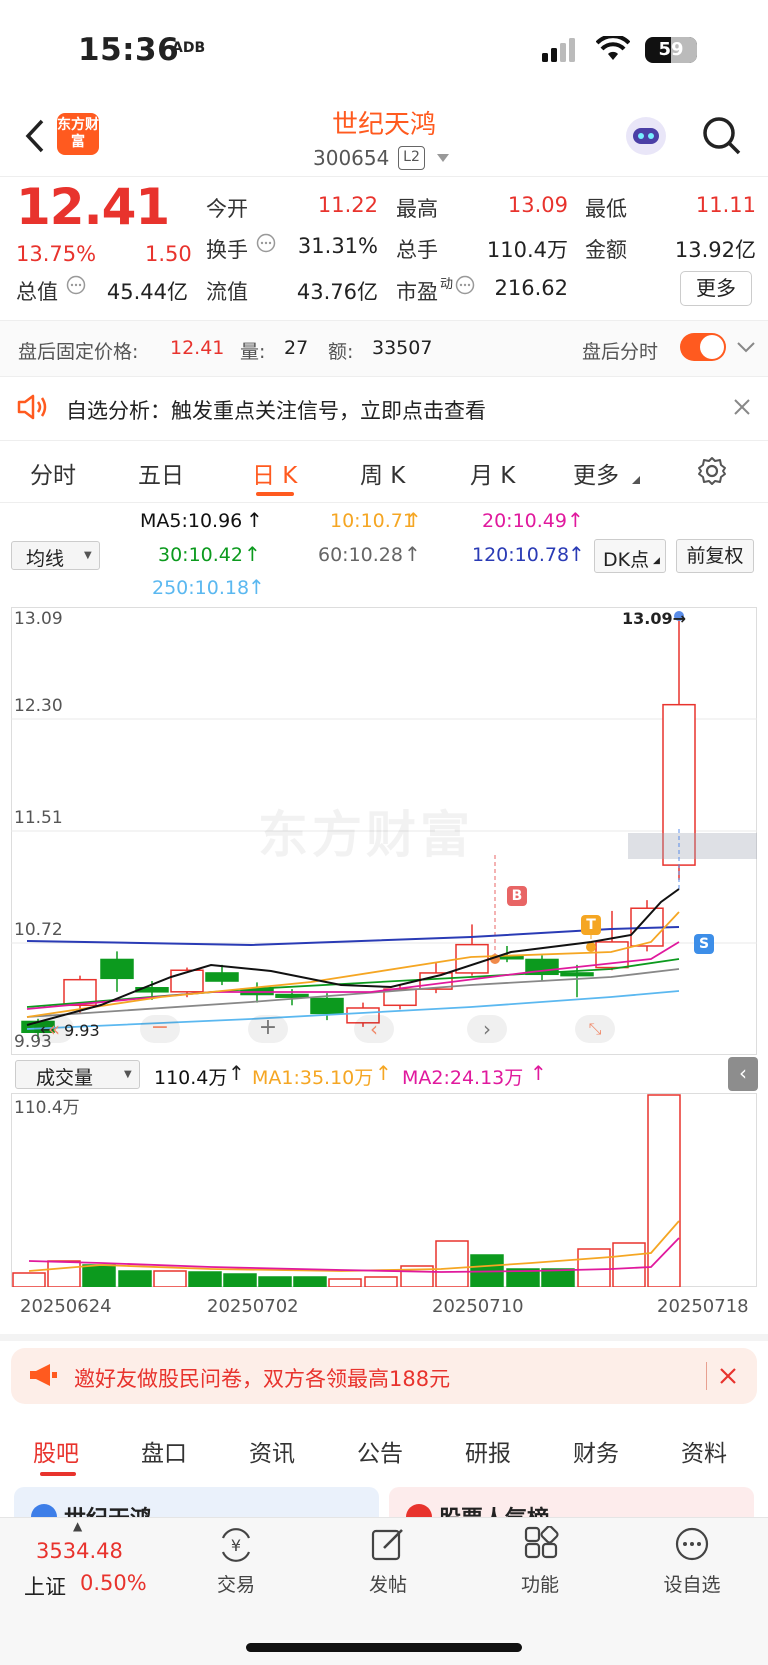 Image resolution: width=768 pixels, height=1665 pixels. Describe the element at coordinates (47, 1108) in the screenshot. I see `volume-y-label: 110.4万` at that location.